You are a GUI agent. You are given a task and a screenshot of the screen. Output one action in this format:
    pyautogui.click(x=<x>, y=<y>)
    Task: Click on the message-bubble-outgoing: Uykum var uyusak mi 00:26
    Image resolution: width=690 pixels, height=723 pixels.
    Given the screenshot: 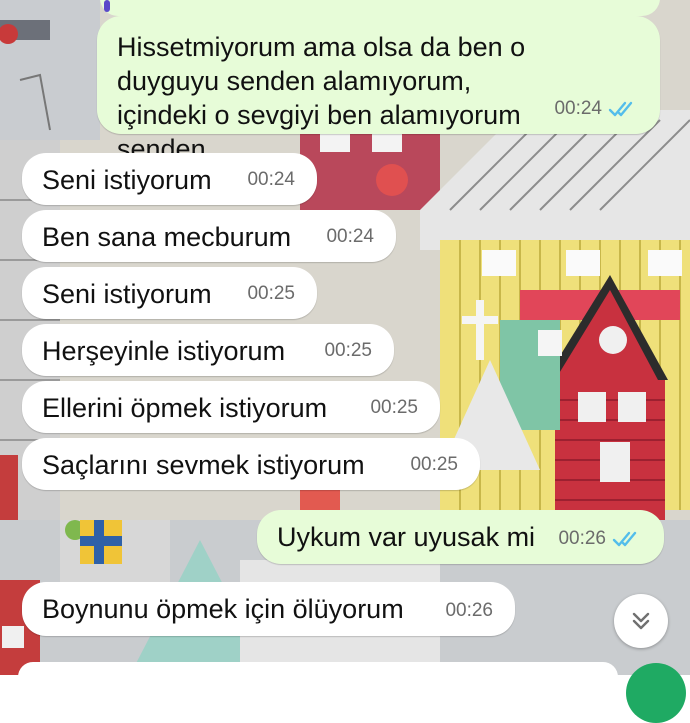 What is the action you would take?
    pyautogui.click(x=460, y=537)
    